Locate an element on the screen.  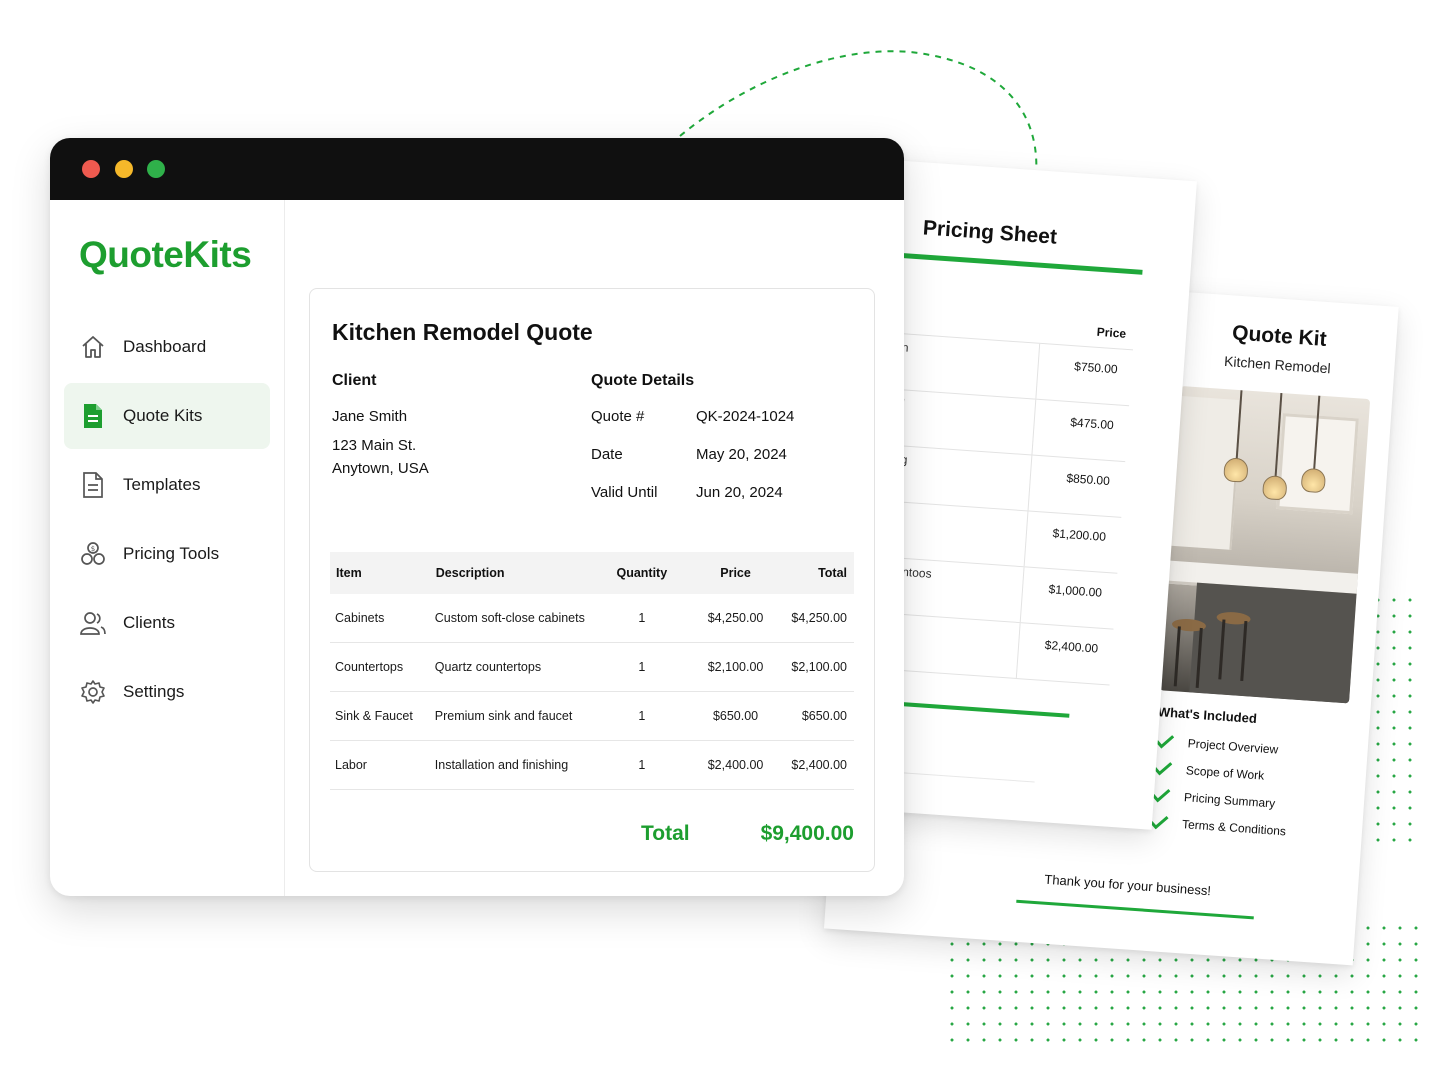
sidebar: QuoteKits Dashboard Quote Kits Templates is located at coordinates (167, 548).